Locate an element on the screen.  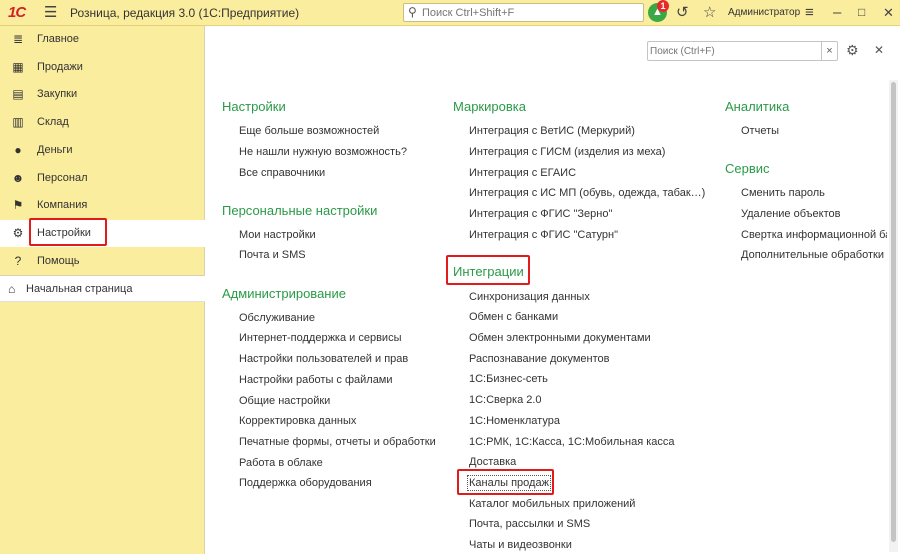
link-delete-objects: Удаление объектов is located at coordinates (790, 214).